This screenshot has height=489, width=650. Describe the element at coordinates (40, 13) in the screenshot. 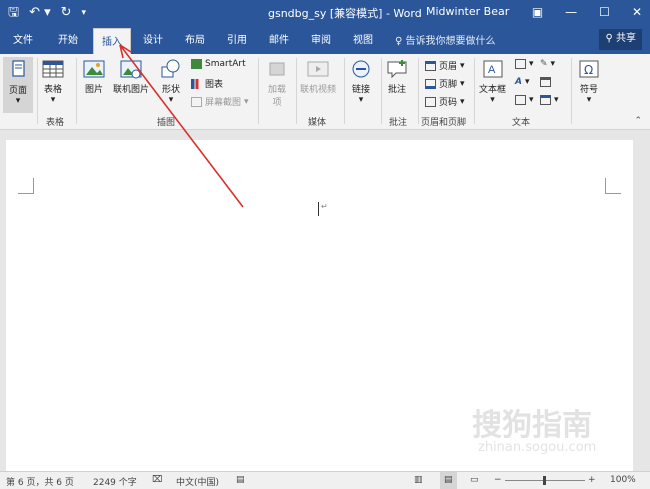

I see `undo-icon: ↶ ▾` at that location.